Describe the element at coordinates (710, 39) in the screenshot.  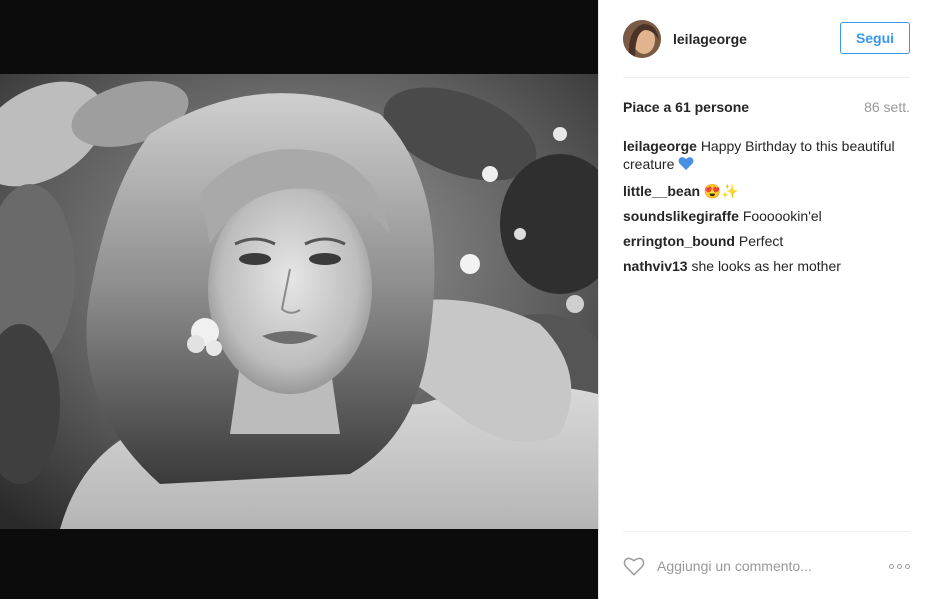
I see `author-username: leilageorge` at that location.